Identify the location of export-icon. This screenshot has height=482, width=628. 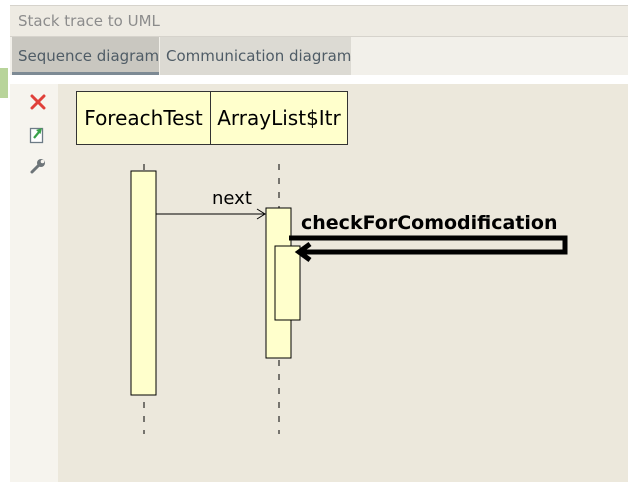
(36, 135).